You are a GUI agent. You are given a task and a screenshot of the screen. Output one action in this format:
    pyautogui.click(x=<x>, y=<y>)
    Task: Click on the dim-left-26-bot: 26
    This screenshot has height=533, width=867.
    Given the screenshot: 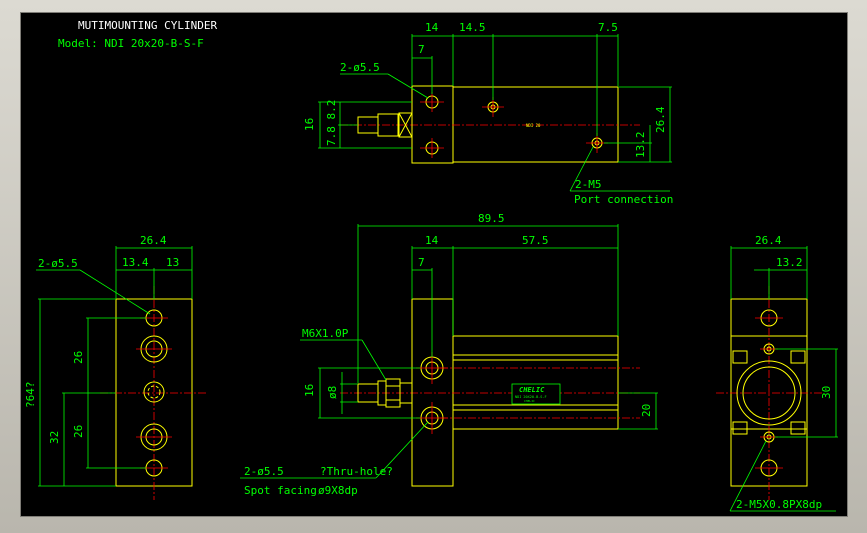 What is the action you would take?
    pyautogui.click(x=78, y=431)
    